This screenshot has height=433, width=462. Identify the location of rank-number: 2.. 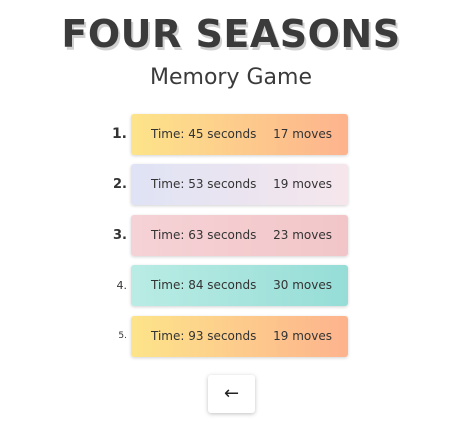
(120, 184).